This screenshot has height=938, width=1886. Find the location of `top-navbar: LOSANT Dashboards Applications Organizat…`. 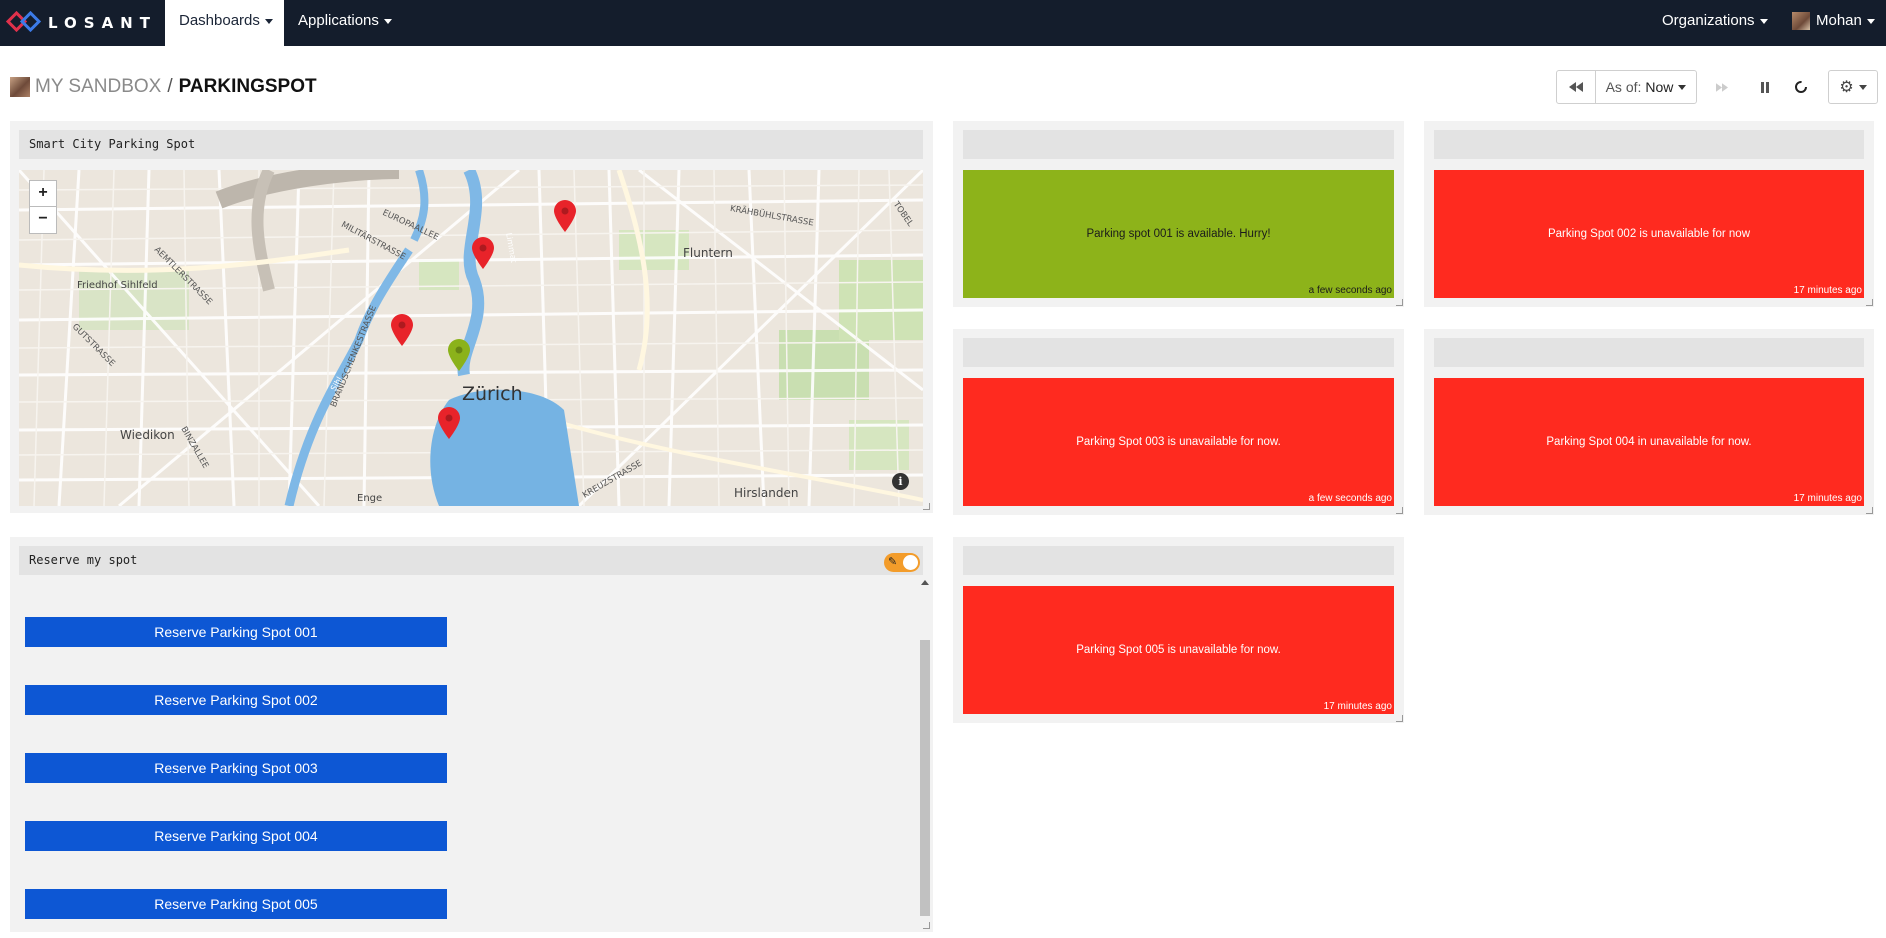

top-navbar: LOSANT Dashboards Applications Organizat… is located at coordinates (943, 23).